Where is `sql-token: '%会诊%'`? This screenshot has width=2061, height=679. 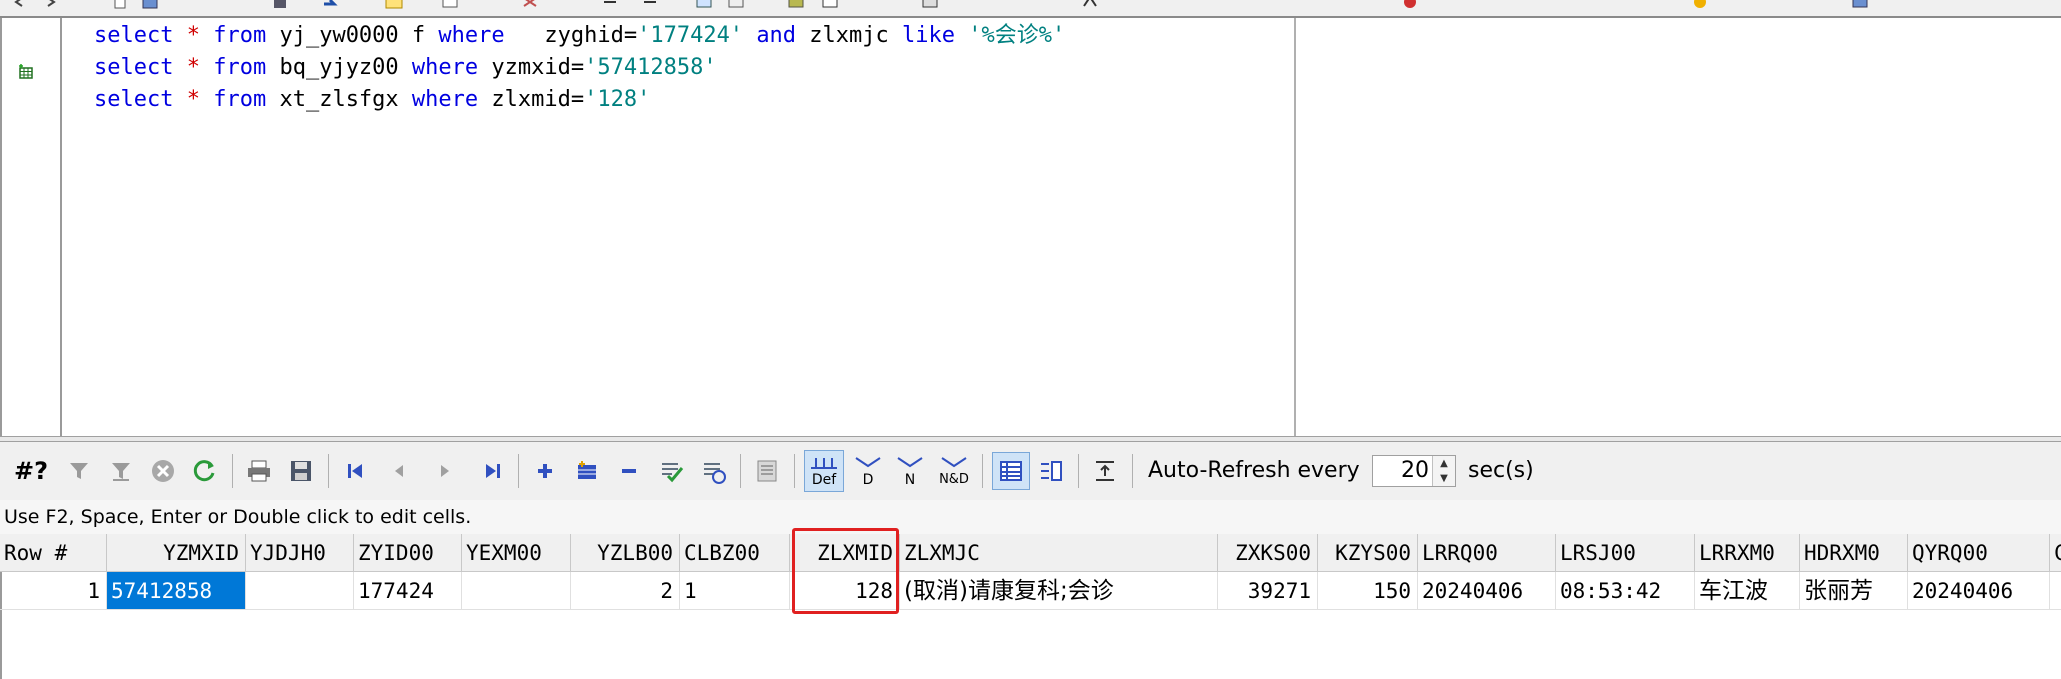 sql-token: '%会诊%' is located at coordinates (1017, 35).